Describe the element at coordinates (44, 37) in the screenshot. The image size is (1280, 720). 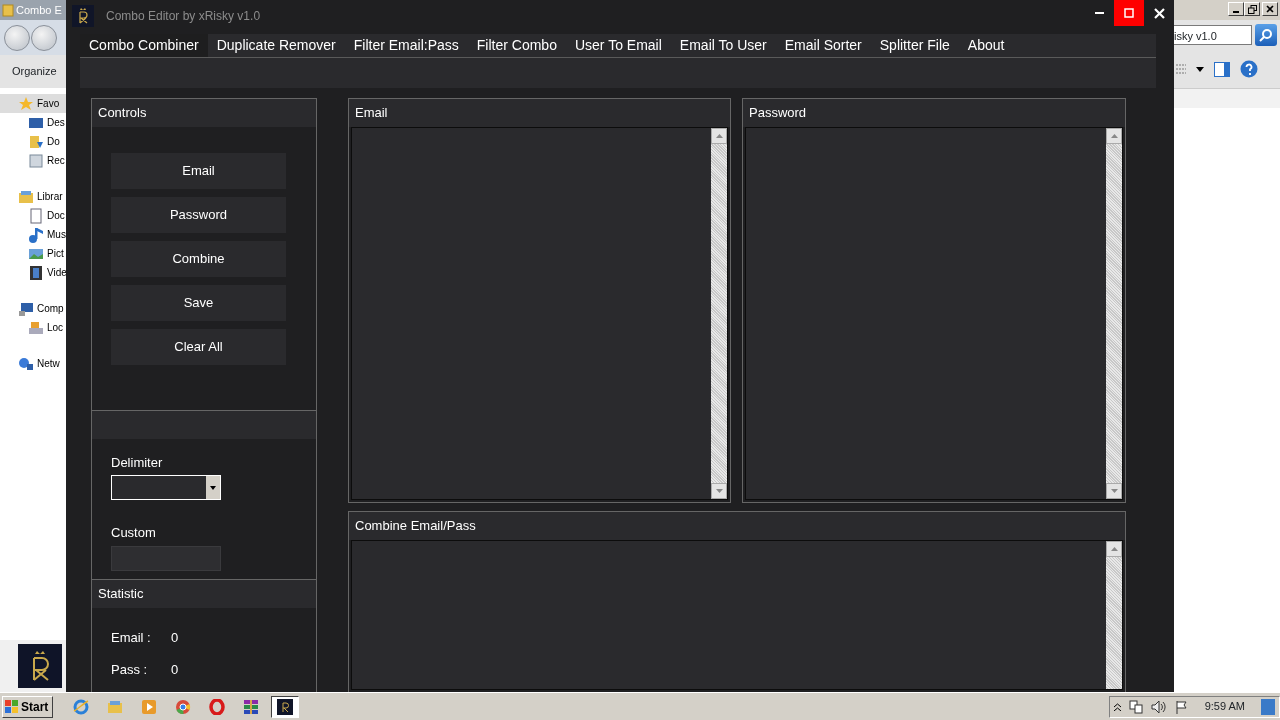
I see `forward-button` at that location.